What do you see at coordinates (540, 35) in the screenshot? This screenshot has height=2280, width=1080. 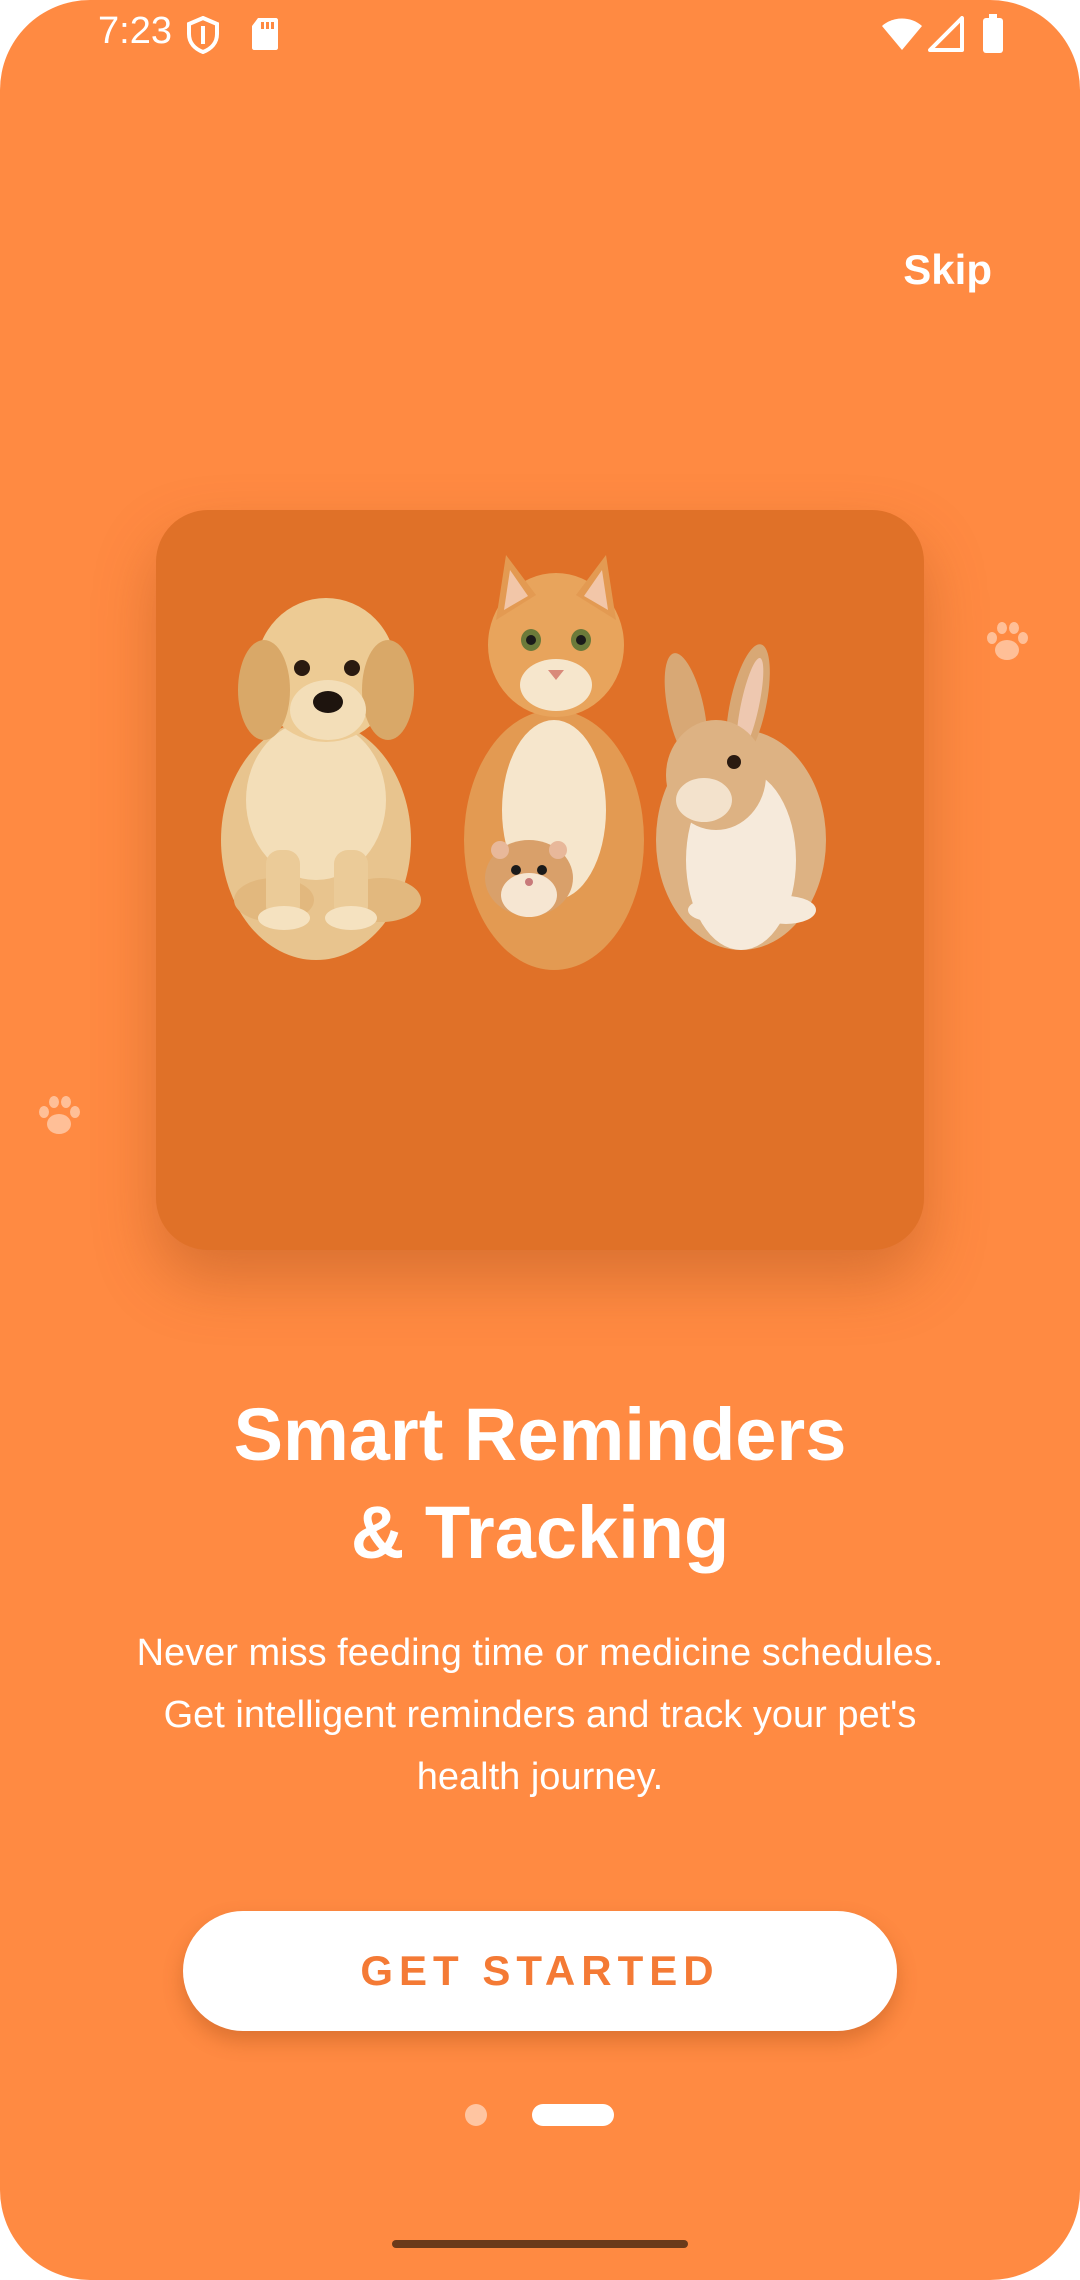 I see `status-bar: 7:23` at bounding box center [540, 35].